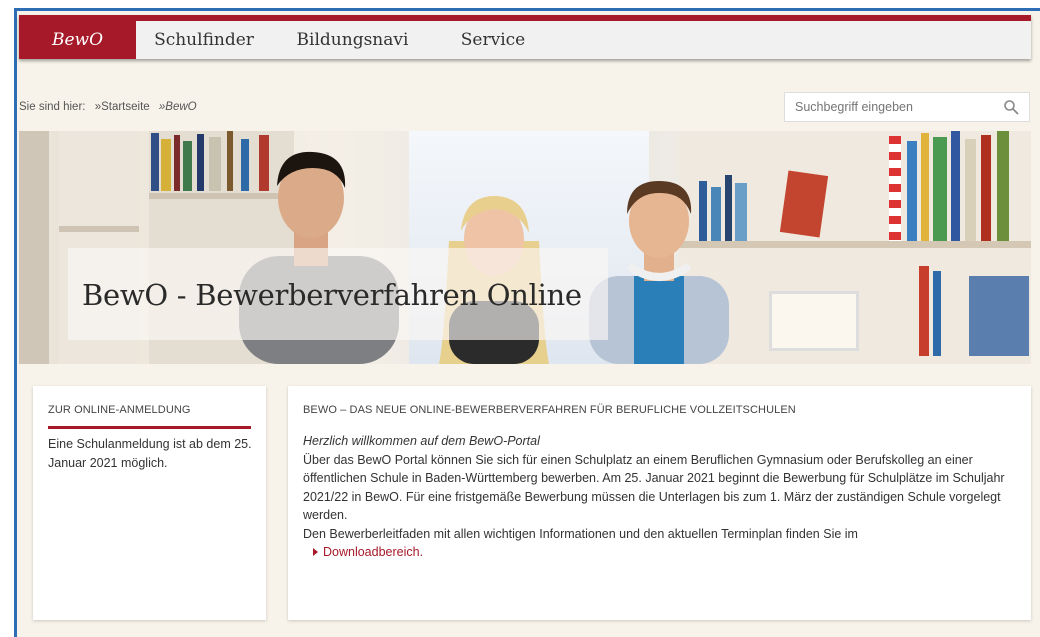  I want to click on download-area-link: Downloadbereich., so click(368, 552).